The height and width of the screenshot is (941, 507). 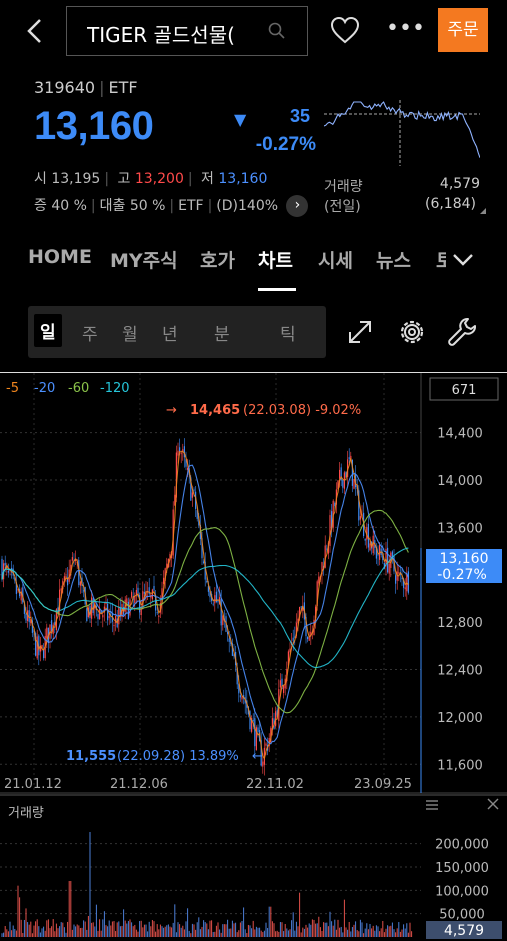 I want to click on period-day: 일, so click(x=48, y=330).